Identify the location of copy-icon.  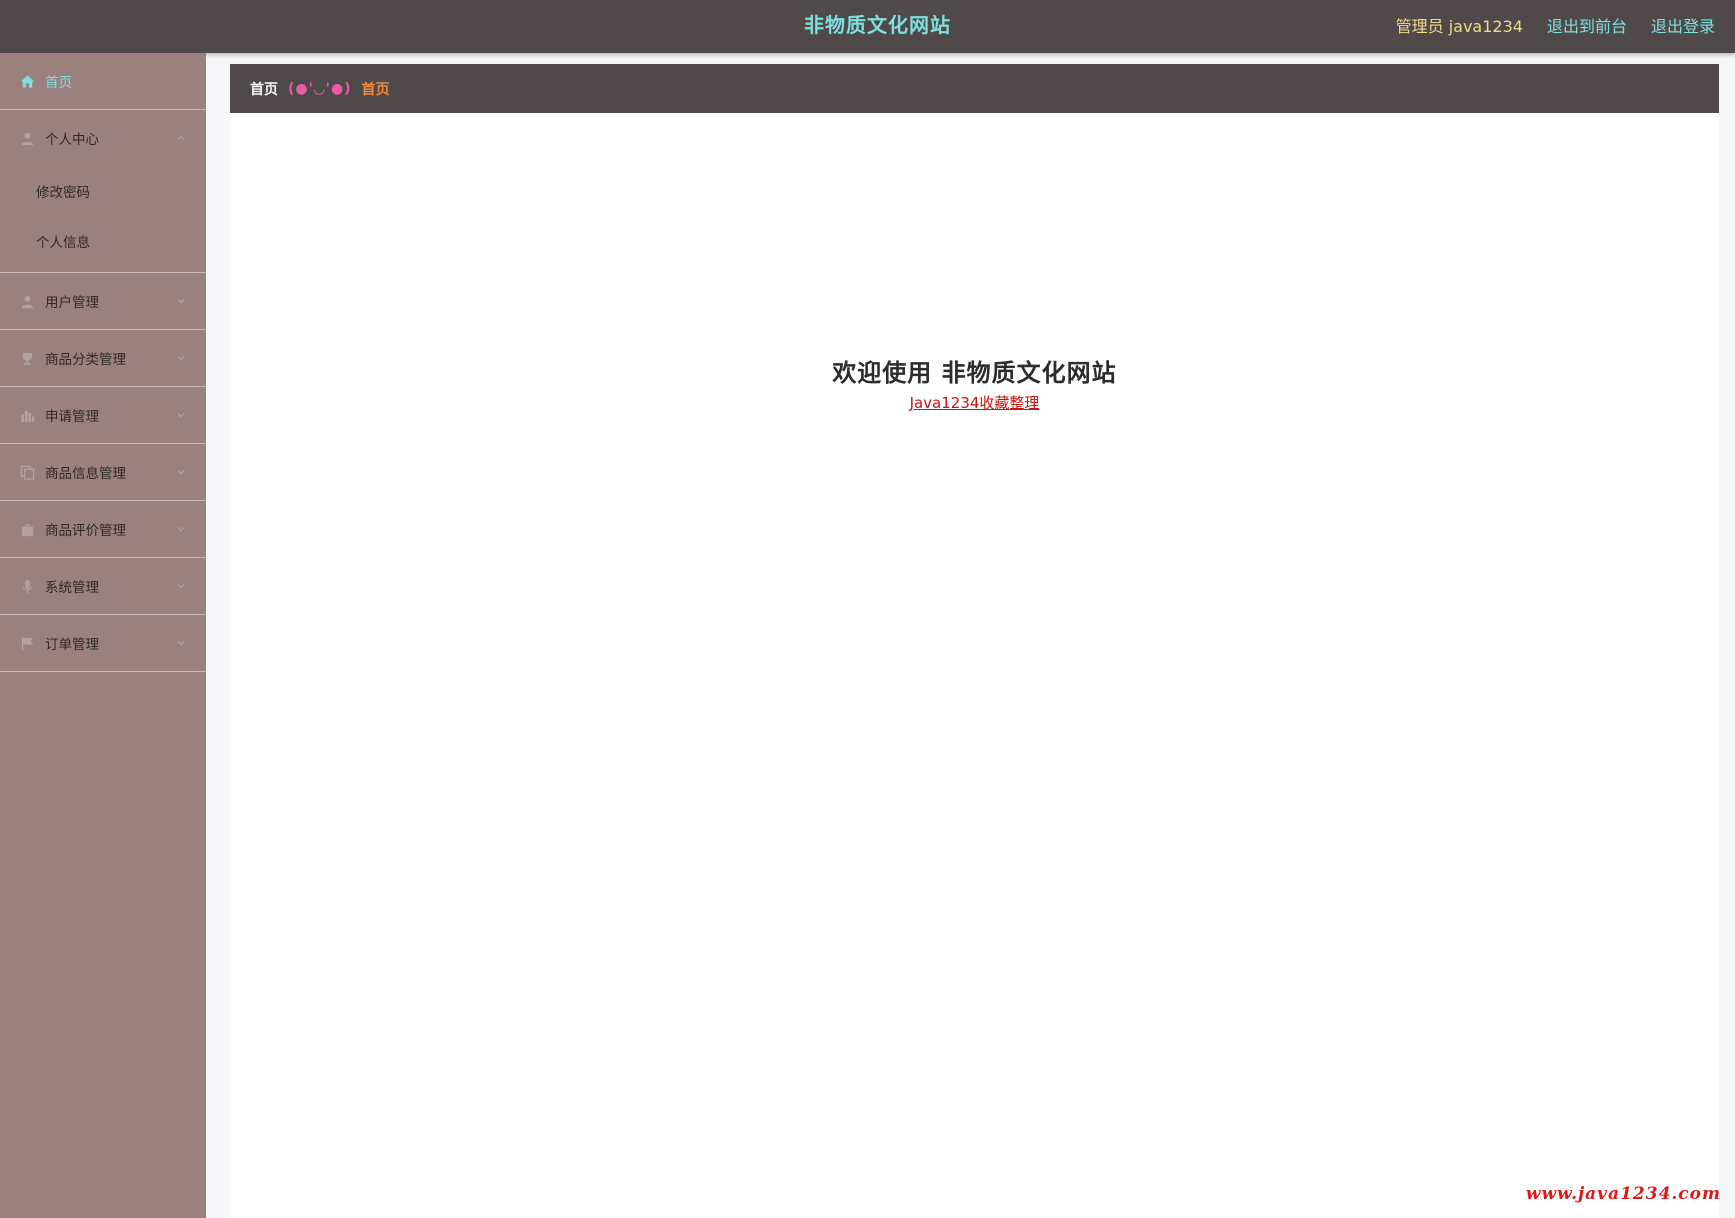
(27, 472).